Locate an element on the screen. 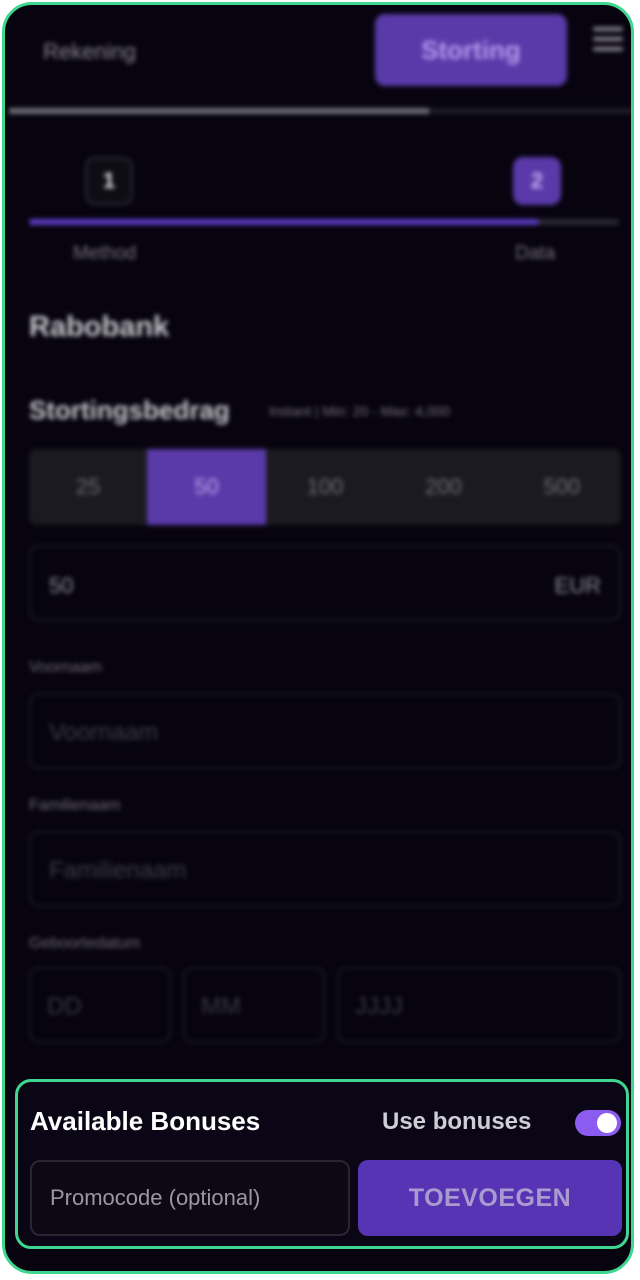 The height and width of the screenshot is (1280, 640). amount-options: 25 50 100 200 500 is located at coordinates (325, 487).